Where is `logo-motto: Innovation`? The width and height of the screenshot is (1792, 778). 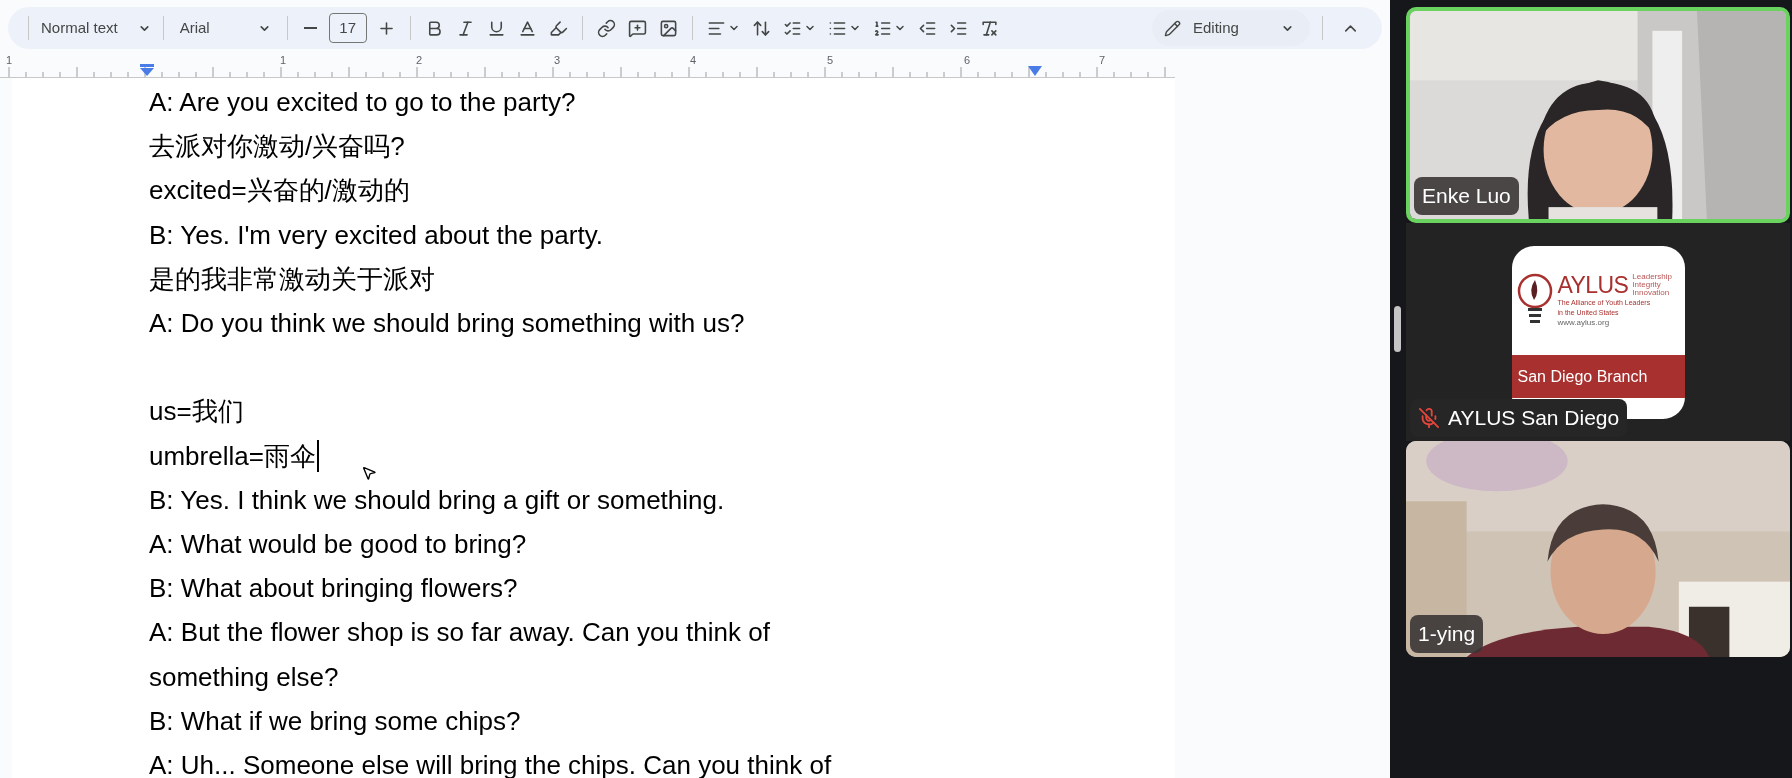 logo-motto: Innovation is located at coordinates (1651, 293).